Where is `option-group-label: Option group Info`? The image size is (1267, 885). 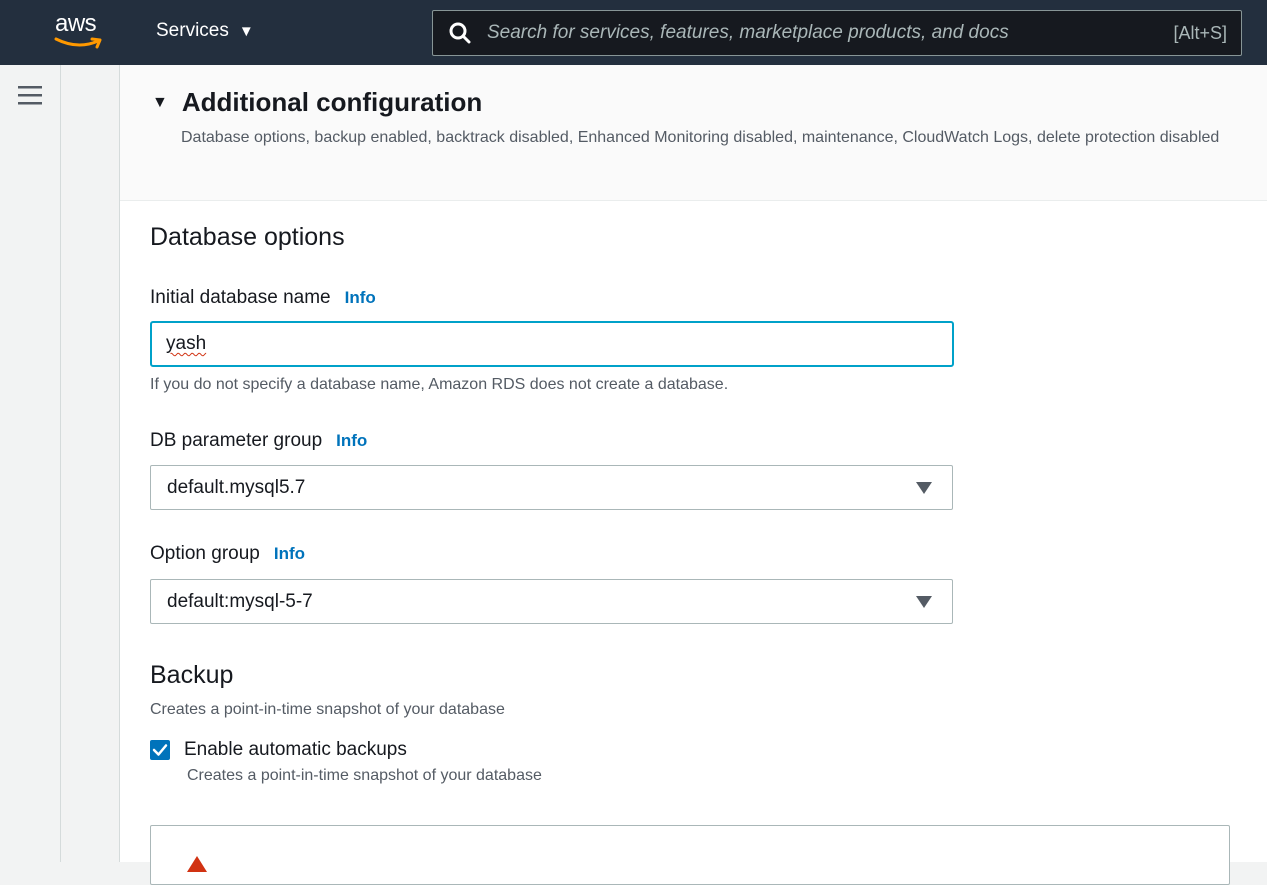 option-group-label: Option group Info is located at coordinates (227, 554).